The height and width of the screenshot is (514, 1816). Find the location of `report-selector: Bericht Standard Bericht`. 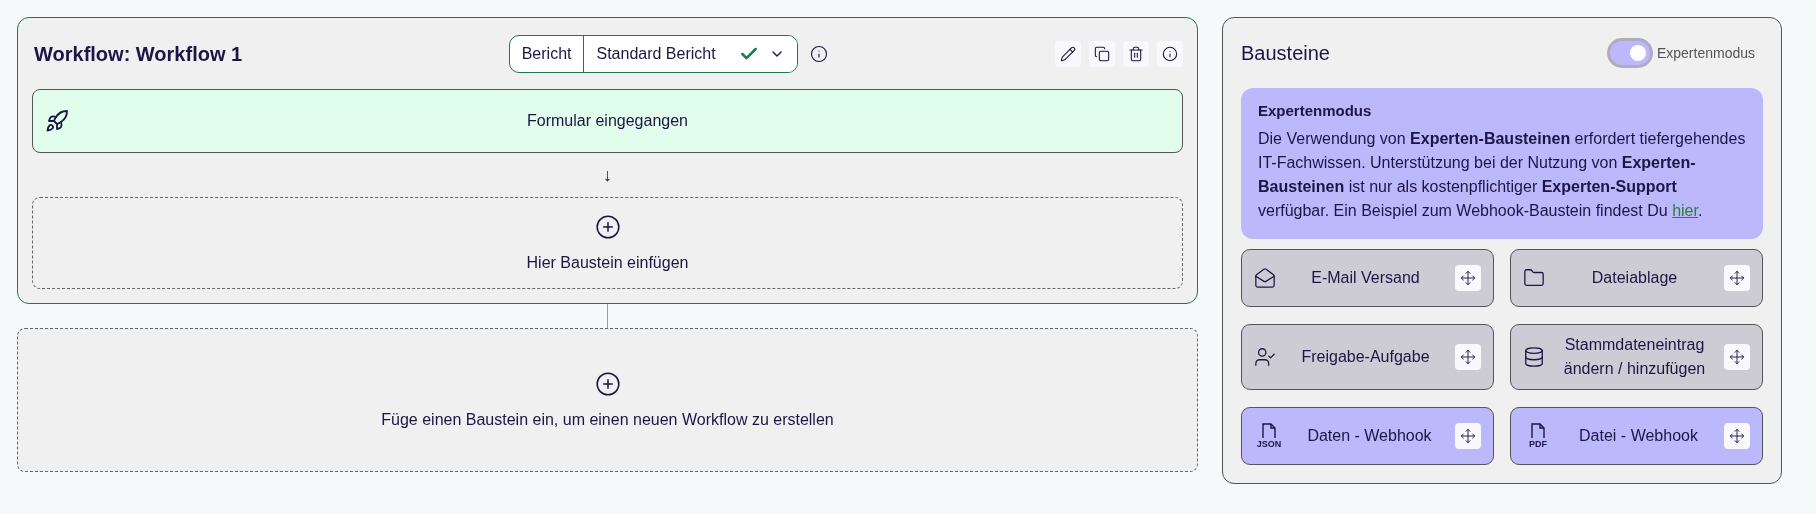

report-selector: Bericht Standard Bericht is located at coordinates (653, 54).